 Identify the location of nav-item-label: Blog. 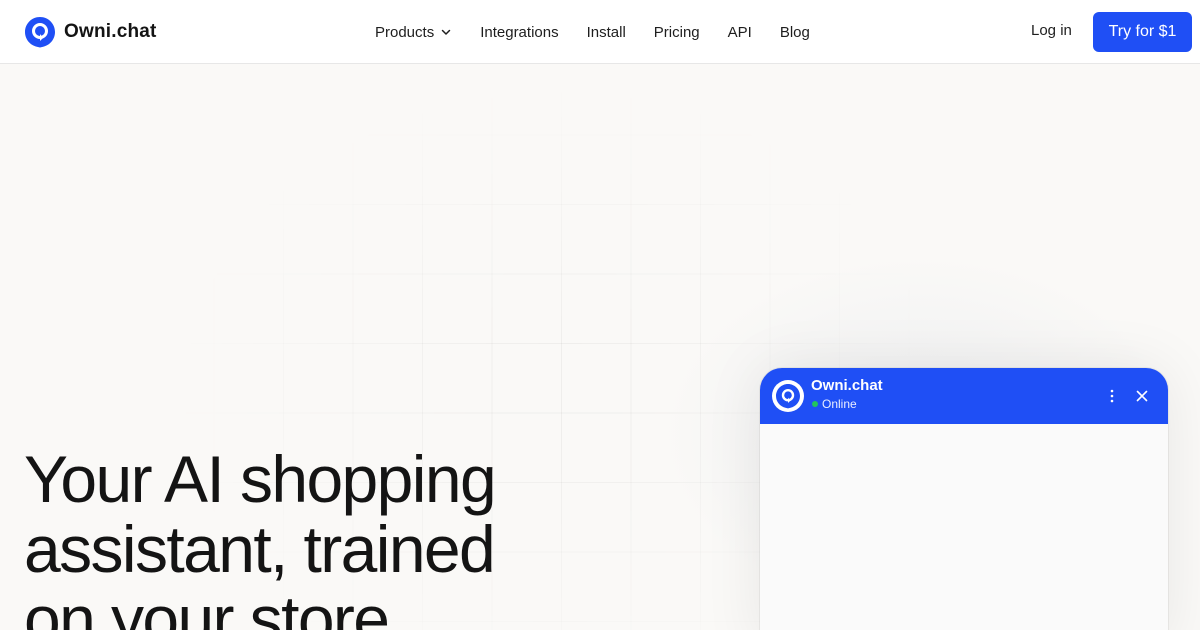
(794, 32).